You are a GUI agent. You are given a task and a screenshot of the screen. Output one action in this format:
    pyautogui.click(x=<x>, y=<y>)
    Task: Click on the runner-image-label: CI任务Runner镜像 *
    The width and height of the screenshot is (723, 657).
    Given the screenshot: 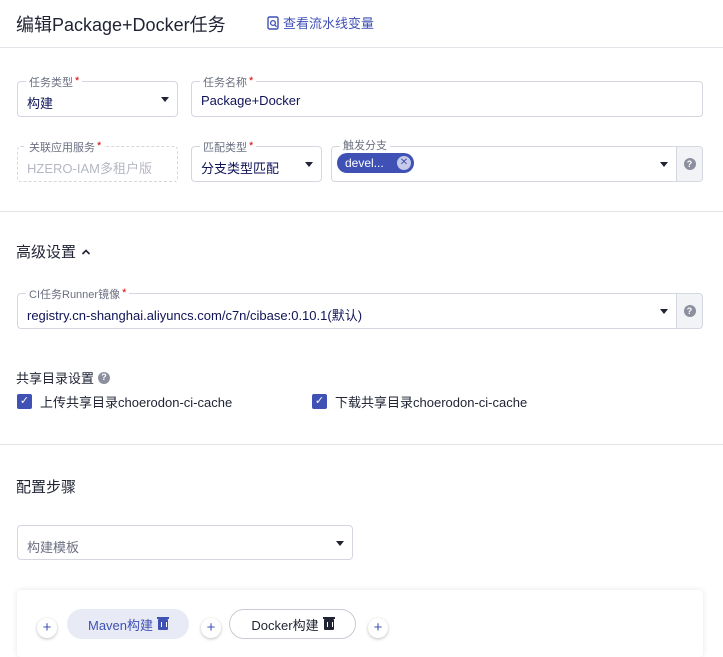 What is the action you would take?
    pyautogui.click(x=78, y=294)
    